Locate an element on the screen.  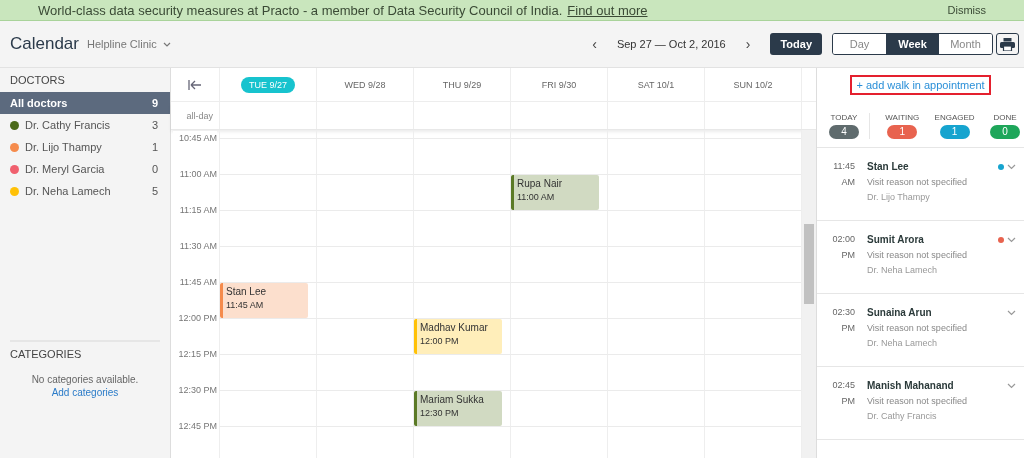
all-day-label: all-day is located at coordinates (199, 115).